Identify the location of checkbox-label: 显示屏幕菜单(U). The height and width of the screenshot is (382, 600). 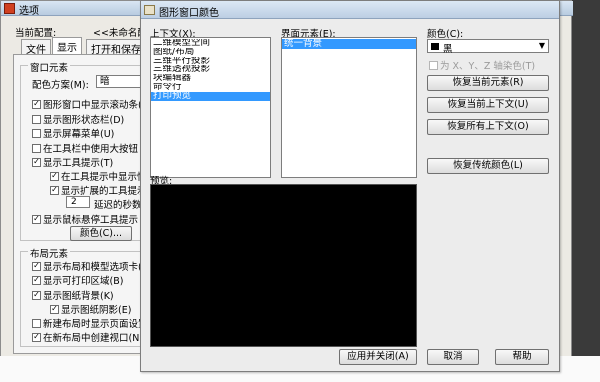
(79, 134).